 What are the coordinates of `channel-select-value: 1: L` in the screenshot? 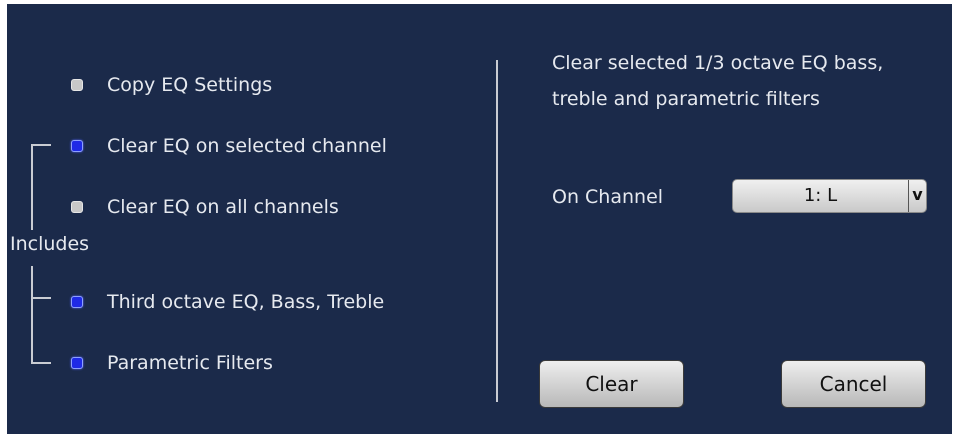 It's located at (820, 195).